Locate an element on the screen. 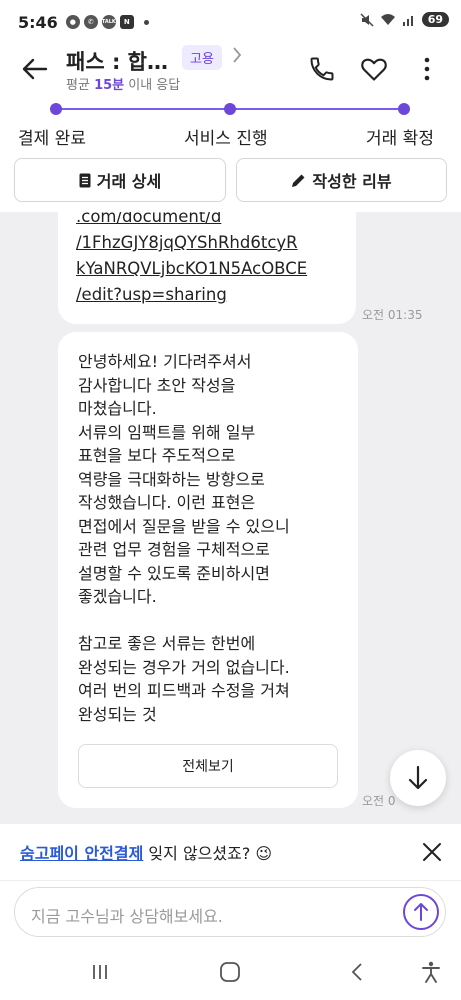  arrow-up-icon is located at coordinates (421, 912).